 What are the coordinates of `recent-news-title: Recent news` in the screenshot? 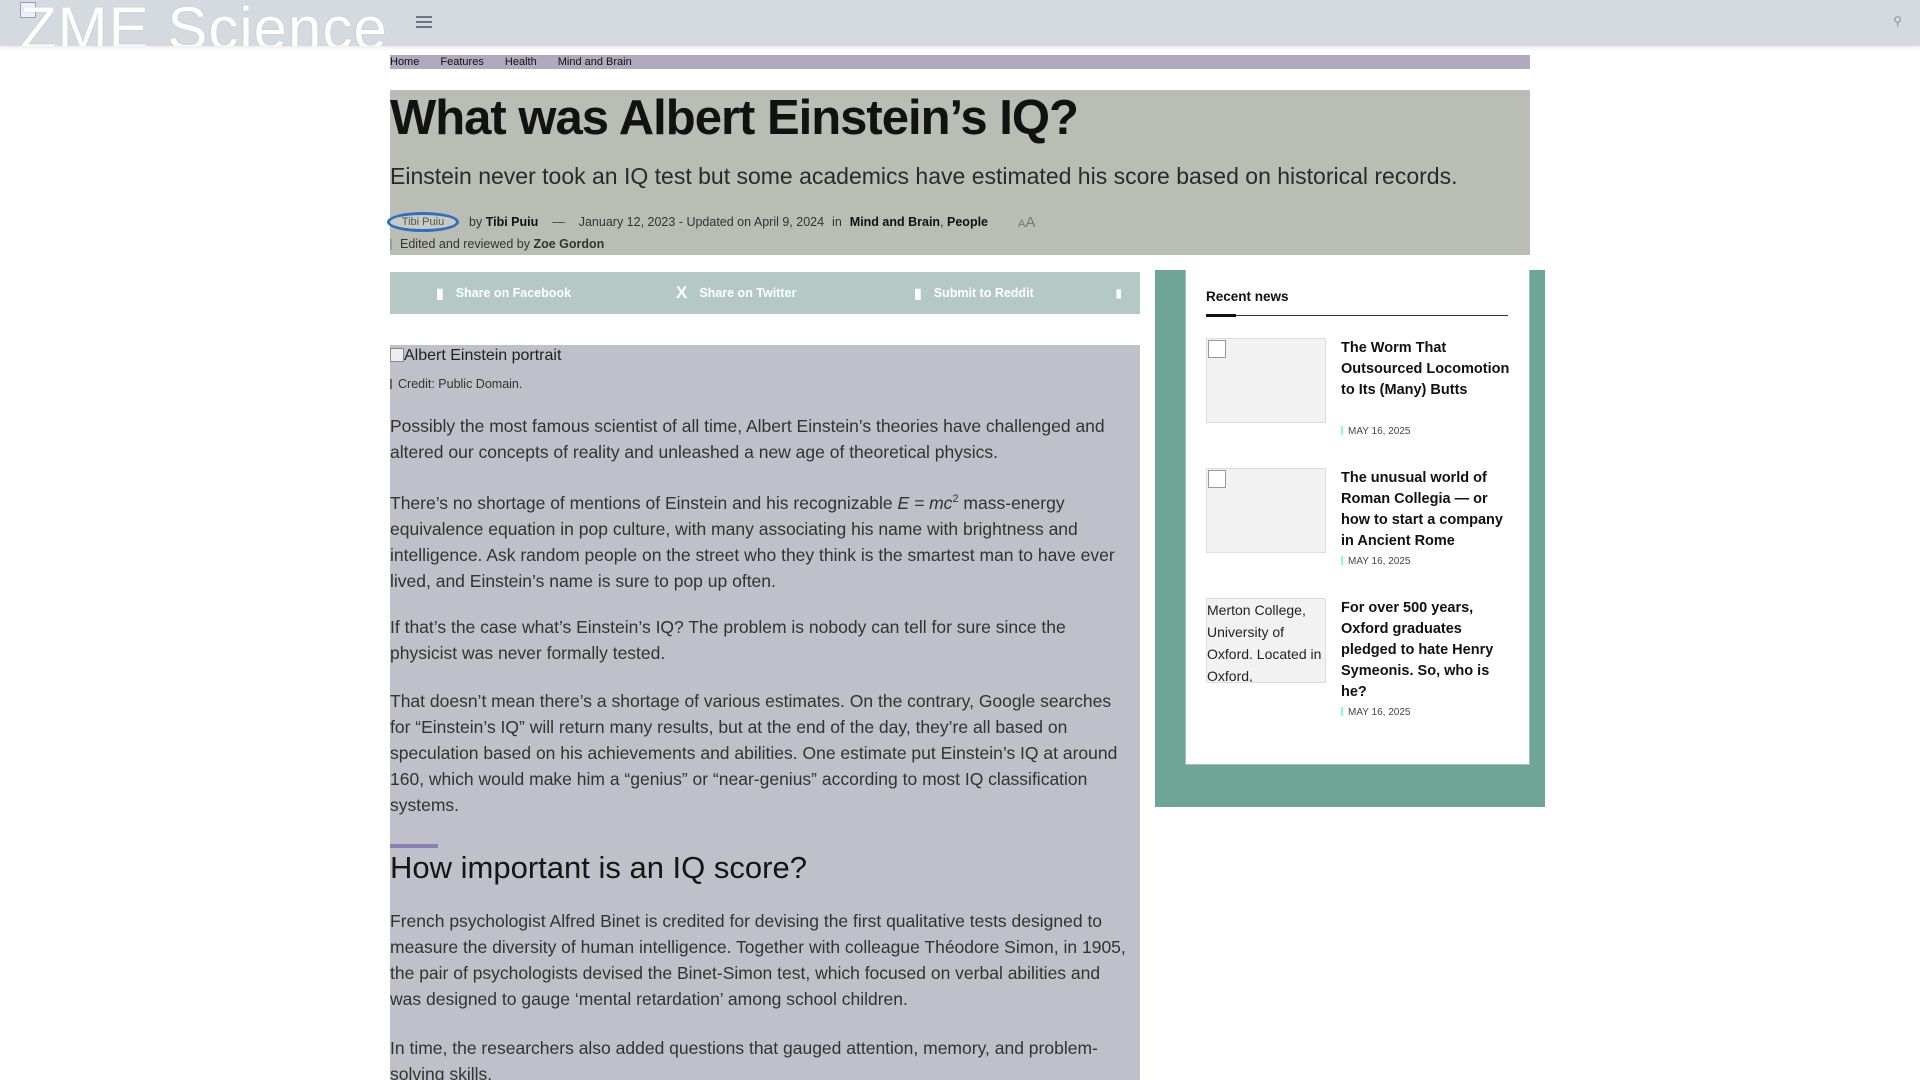 It's located at (1247, 296).